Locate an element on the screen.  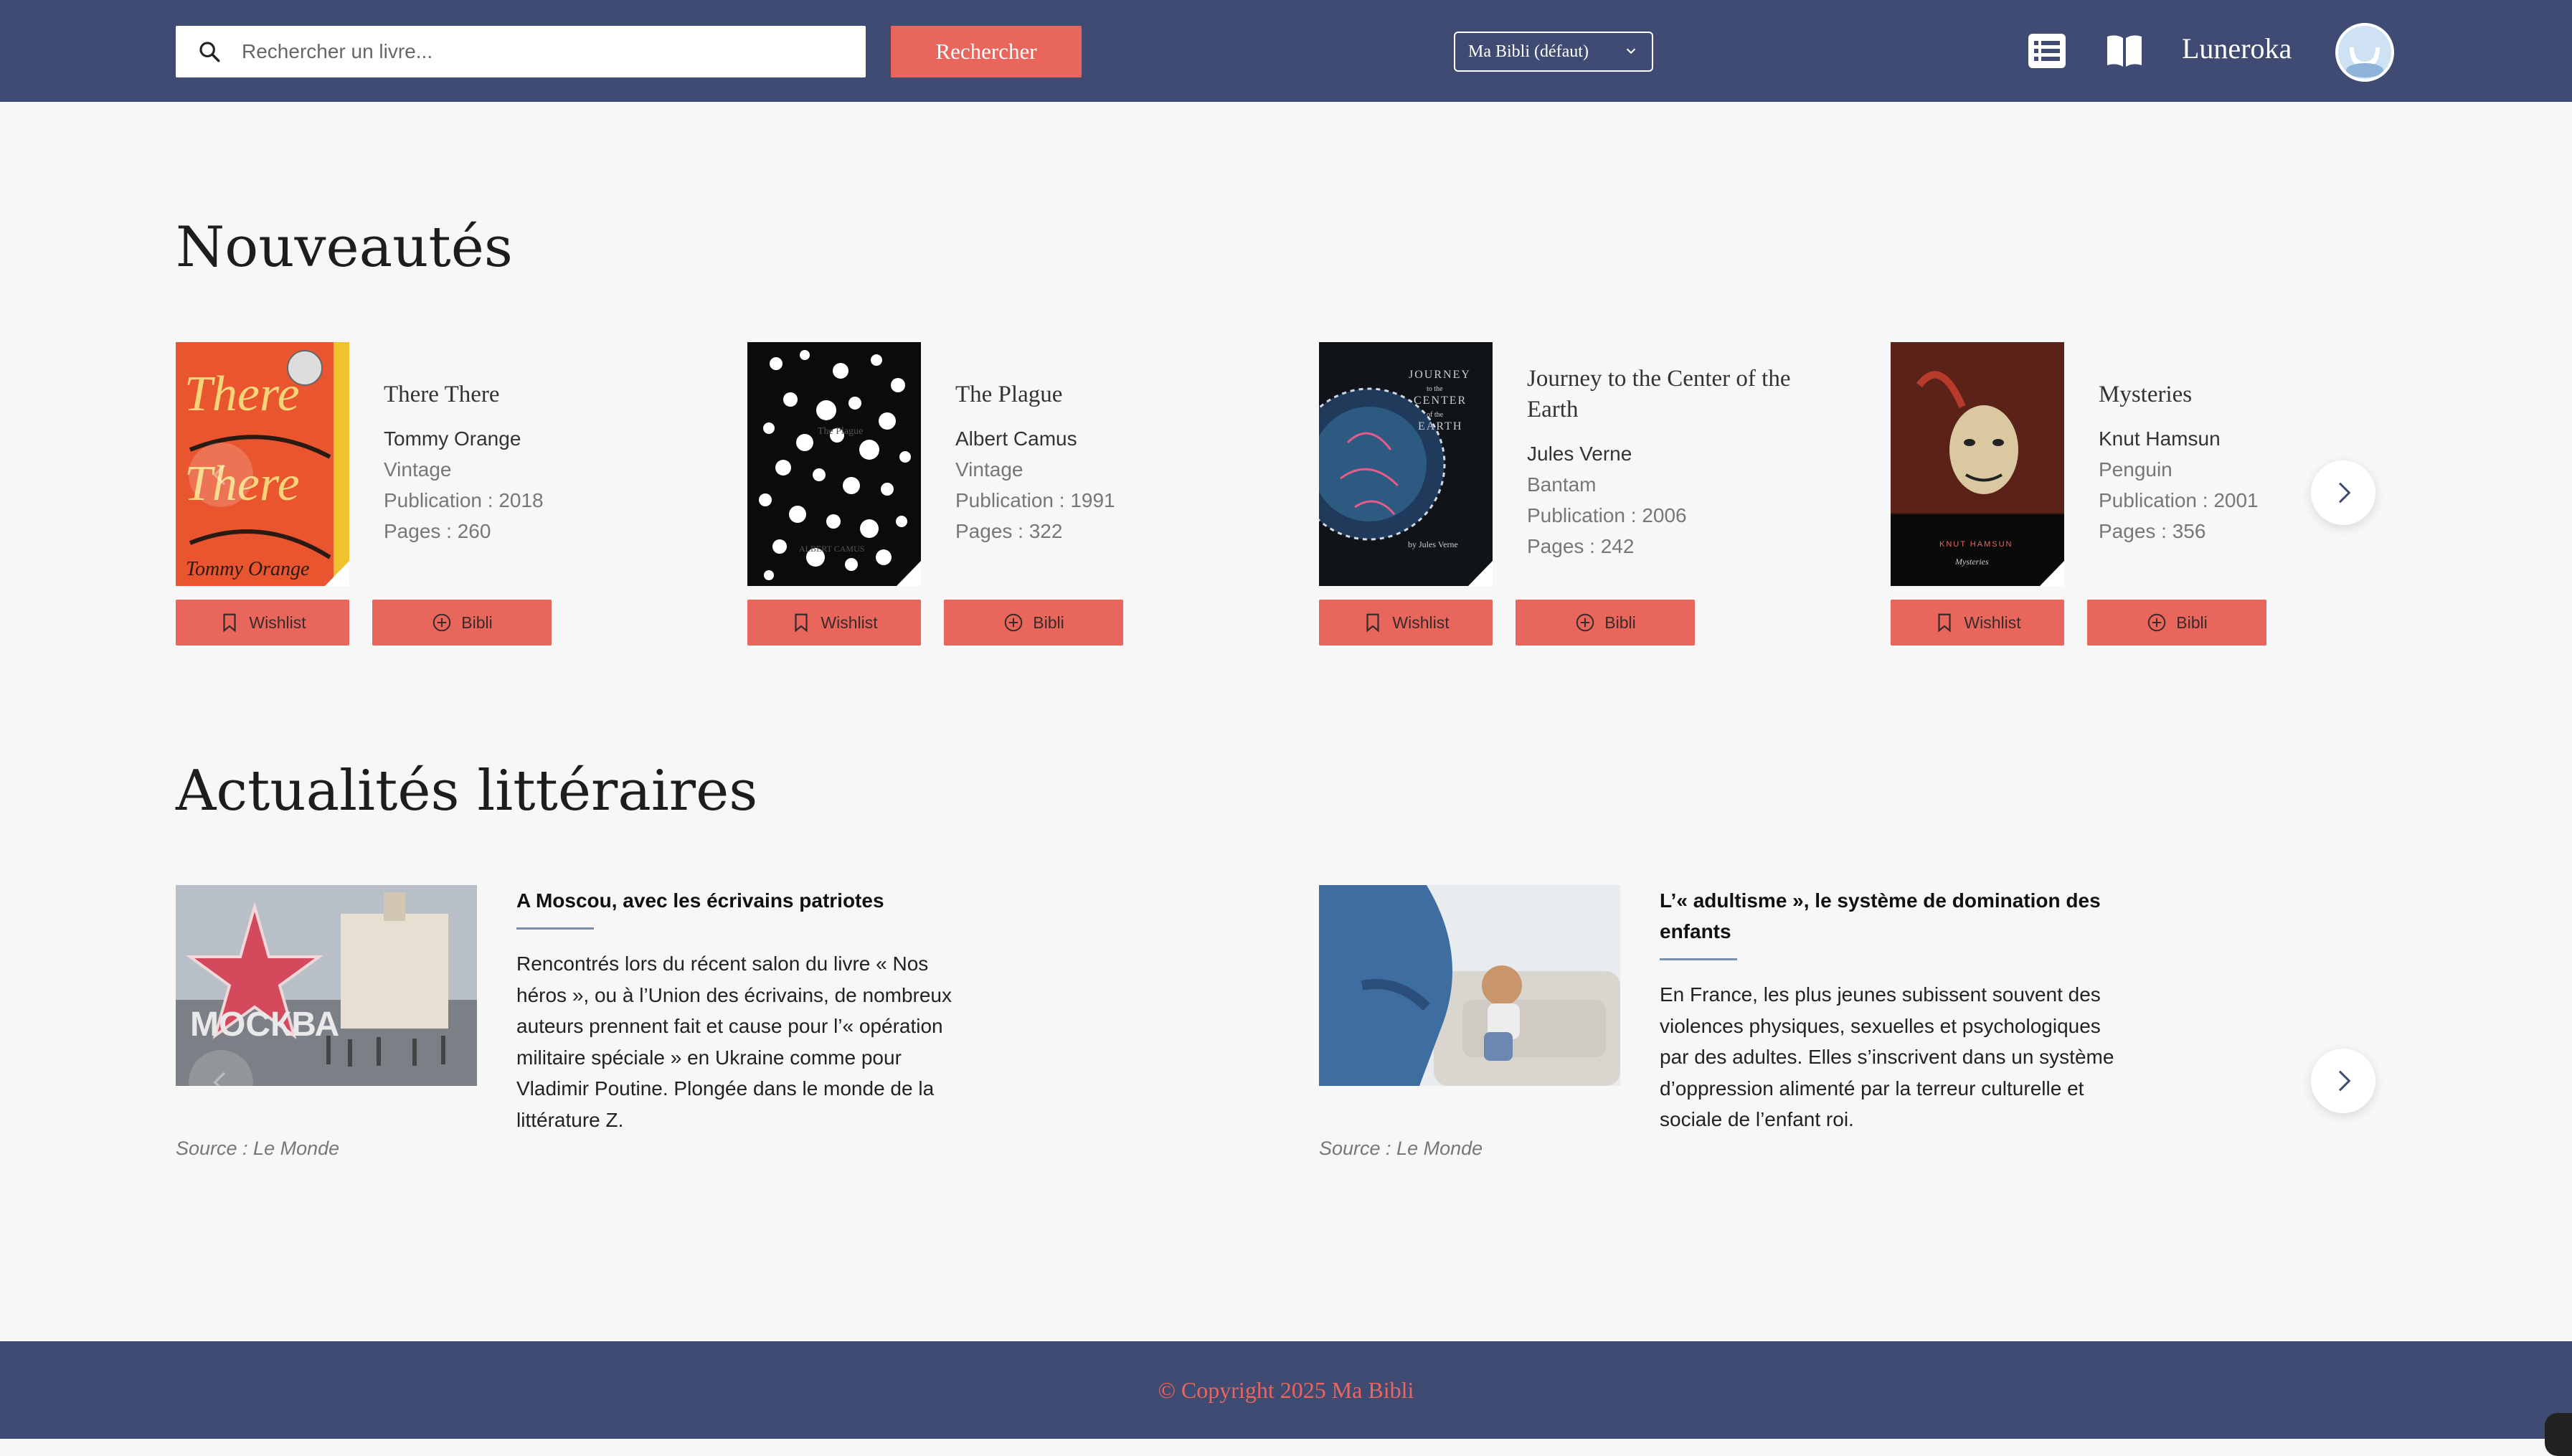
search-button: Rechercher is located at coordinates (987, 51).